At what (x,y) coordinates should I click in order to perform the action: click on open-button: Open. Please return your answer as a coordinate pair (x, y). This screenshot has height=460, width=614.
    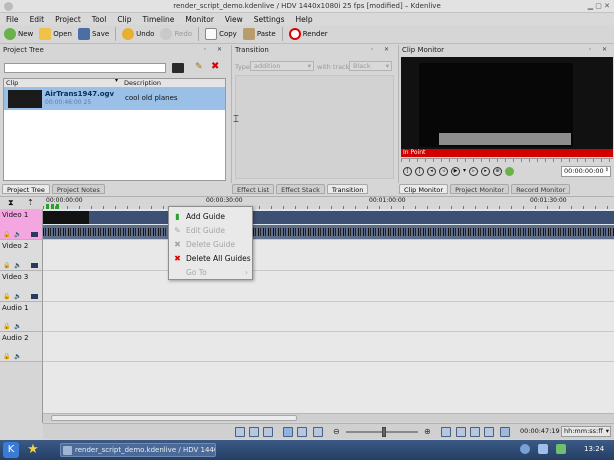
    Looking at the image, I should click on (55, 34).